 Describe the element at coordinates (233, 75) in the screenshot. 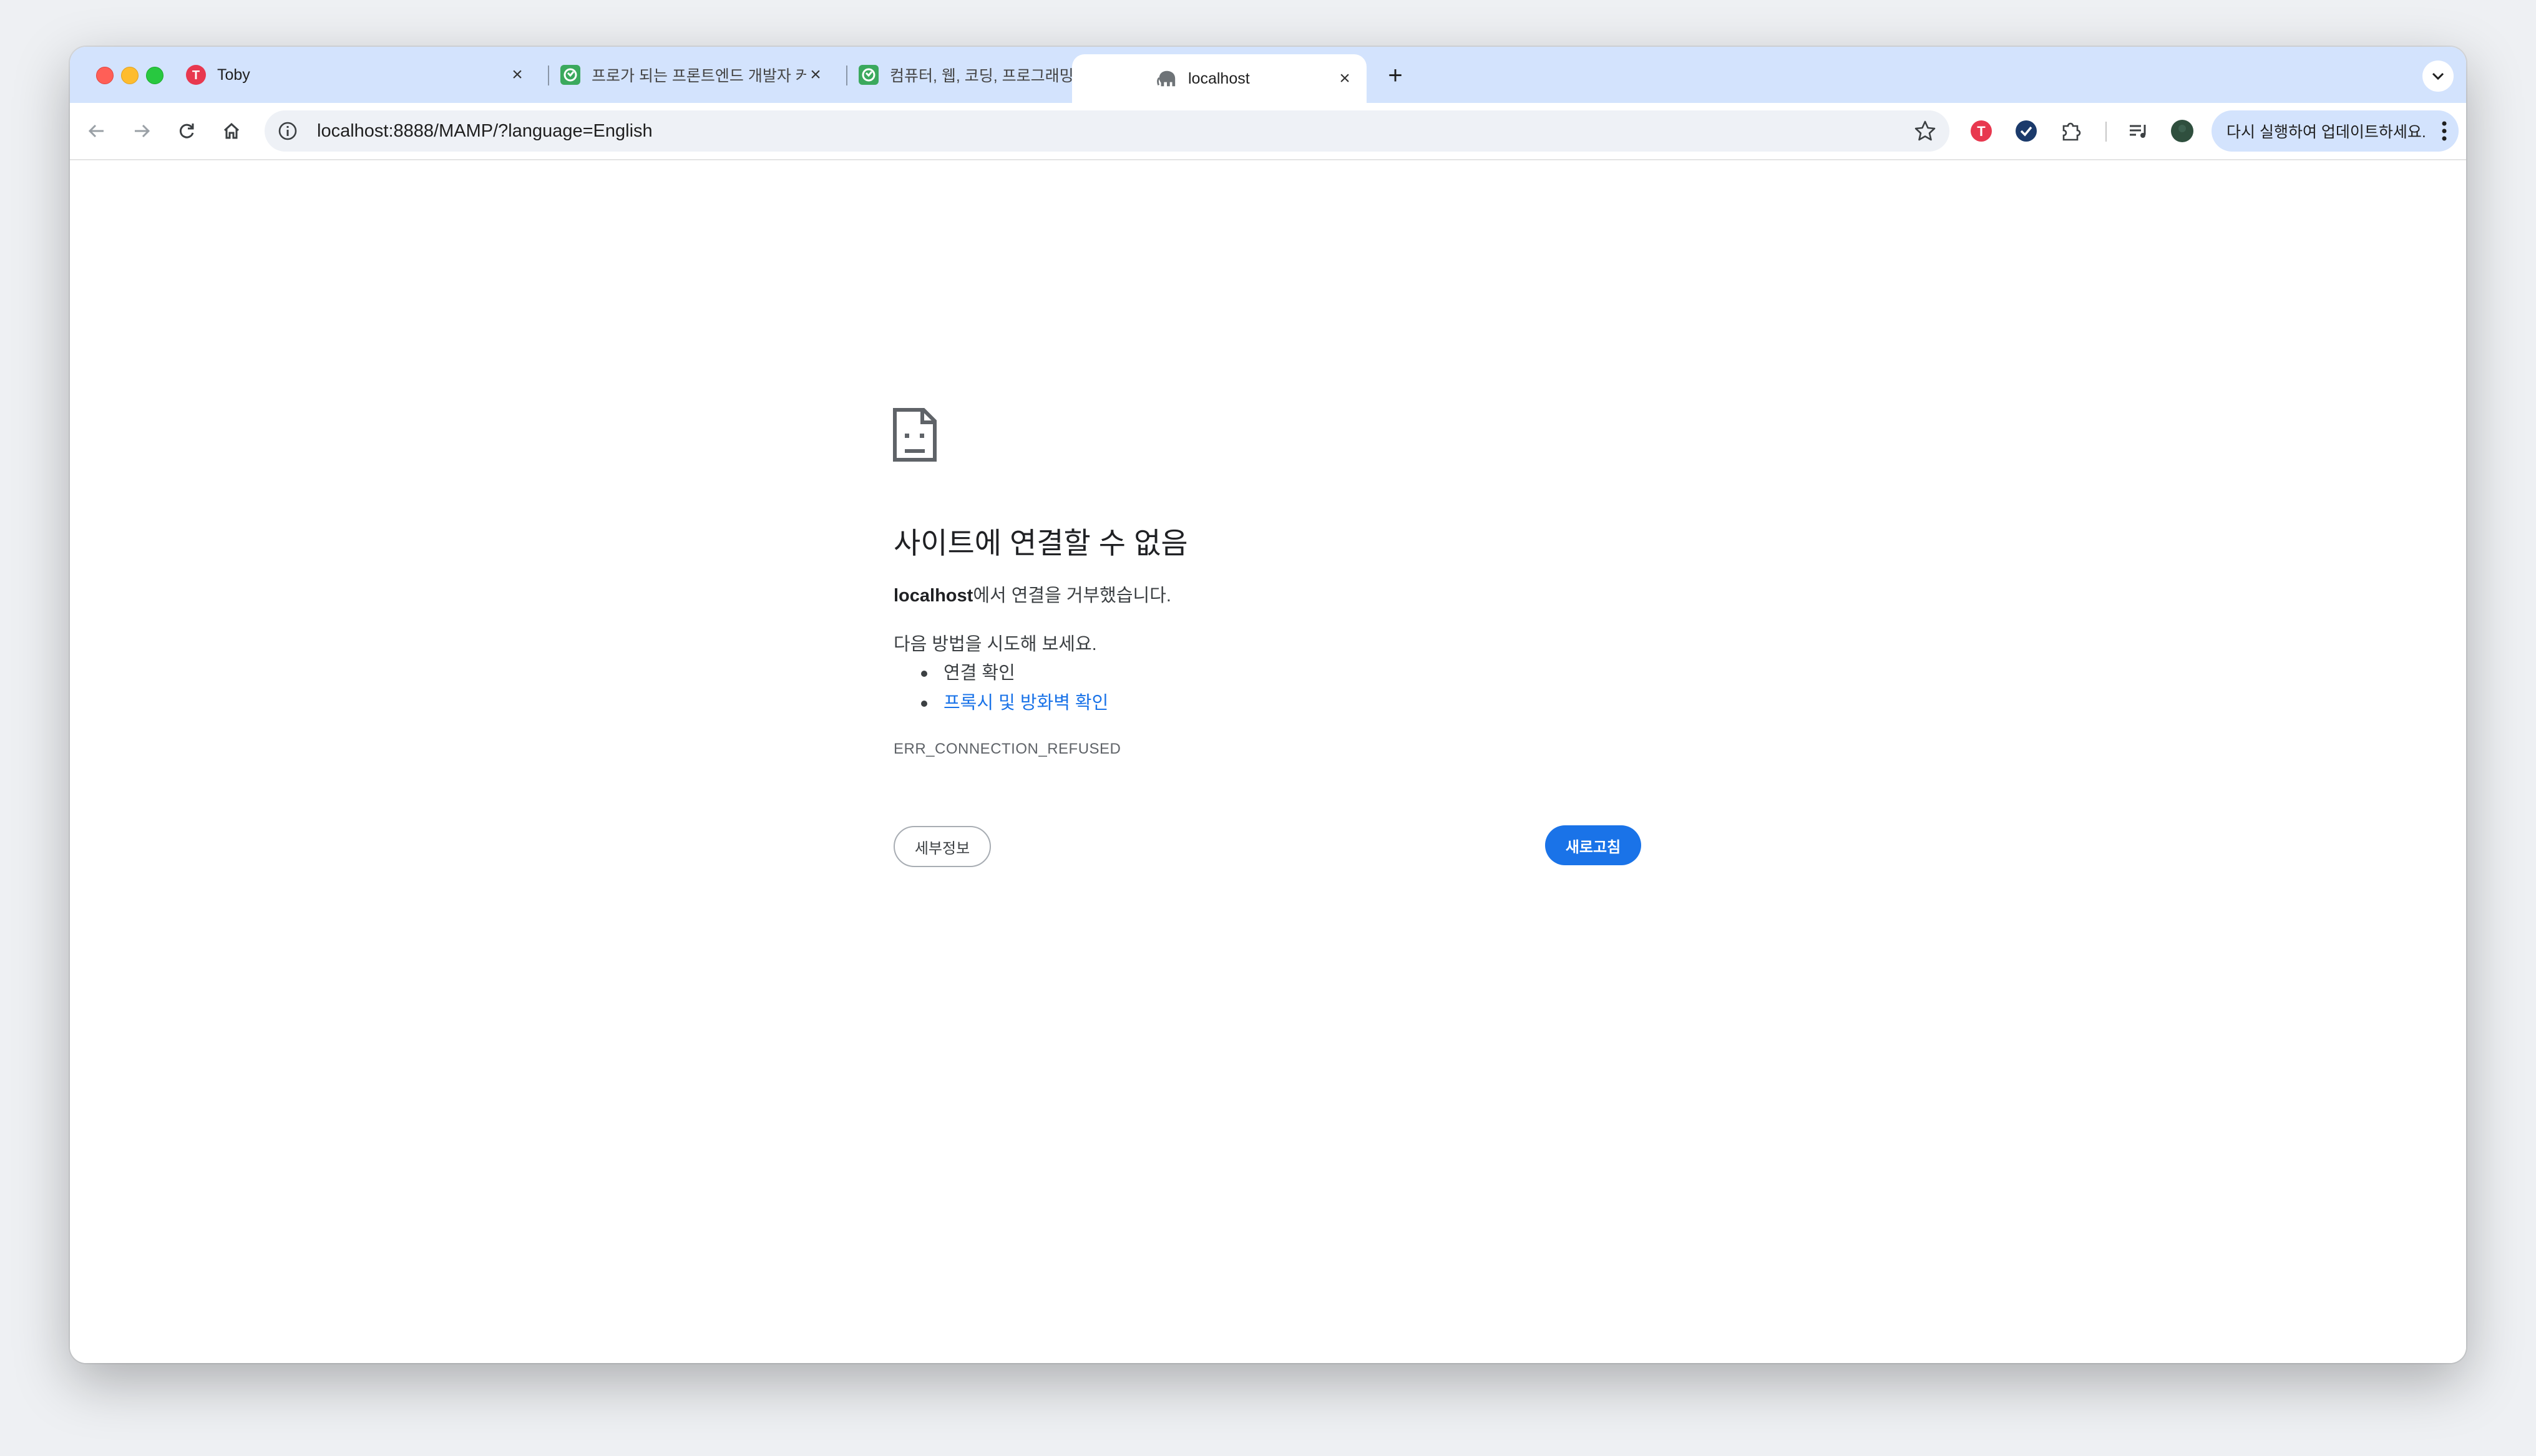

I see `tab-title: Toby` at that location.